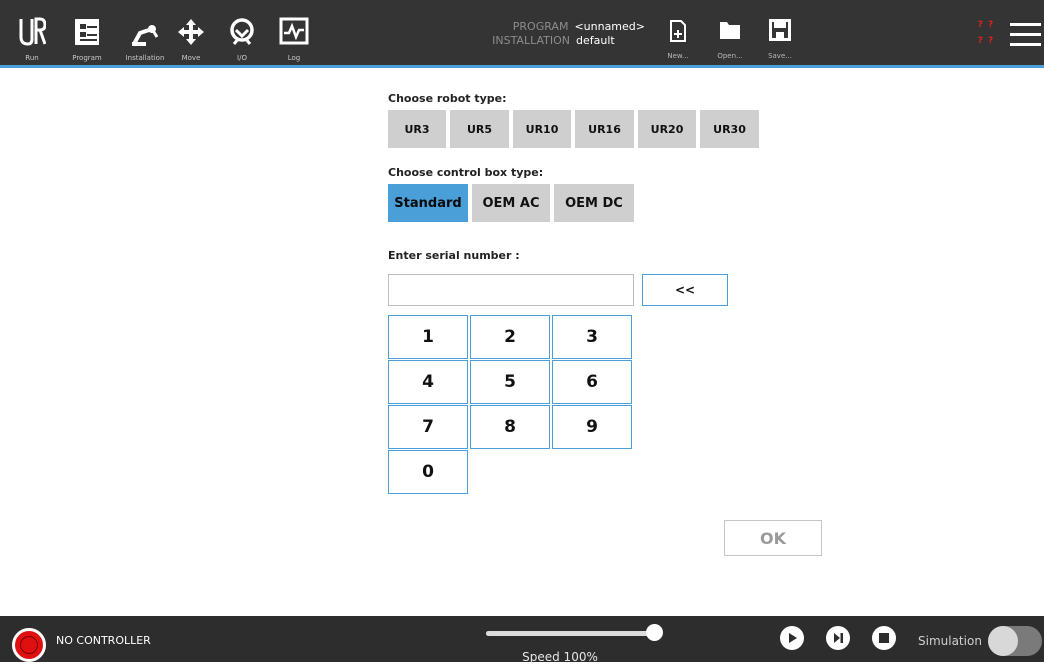 The image size is (1044, 664). I want to click on robot-type-label: Choose robot type:, so click(447, 98).